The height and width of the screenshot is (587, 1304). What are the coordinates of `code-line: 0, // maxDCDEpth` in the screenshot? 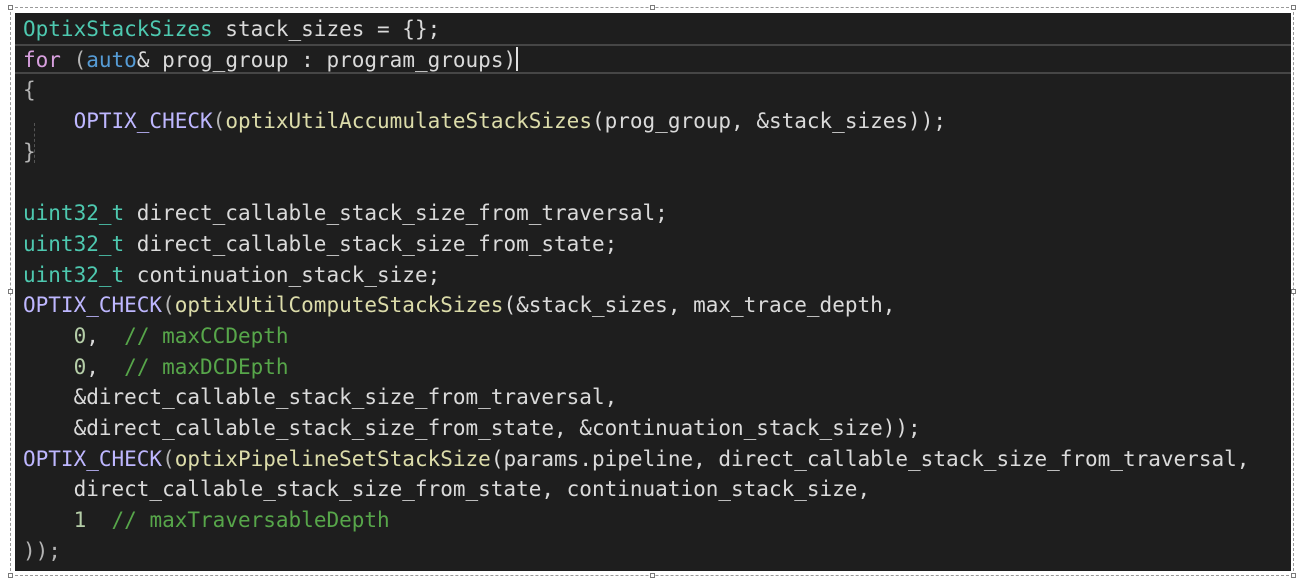 It's located at (636, 367).